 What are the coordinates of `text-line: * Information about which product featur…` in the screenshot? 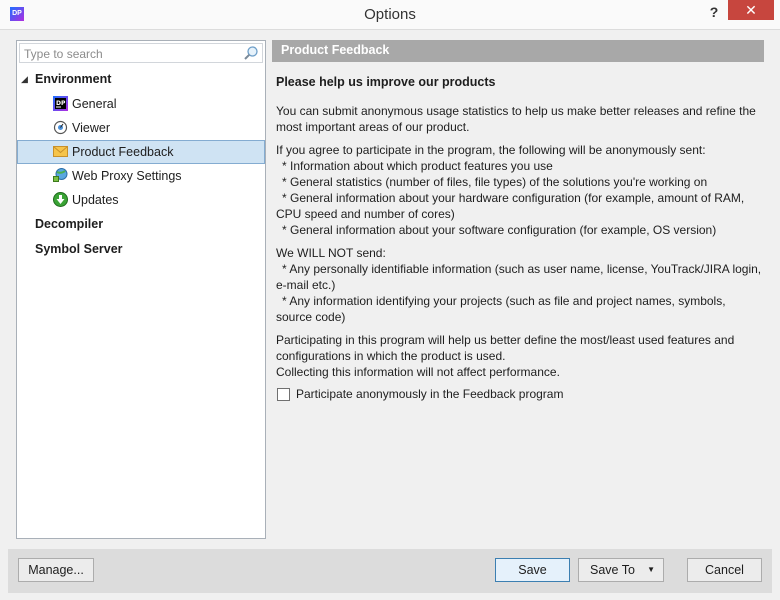 It's located at (417, 166).